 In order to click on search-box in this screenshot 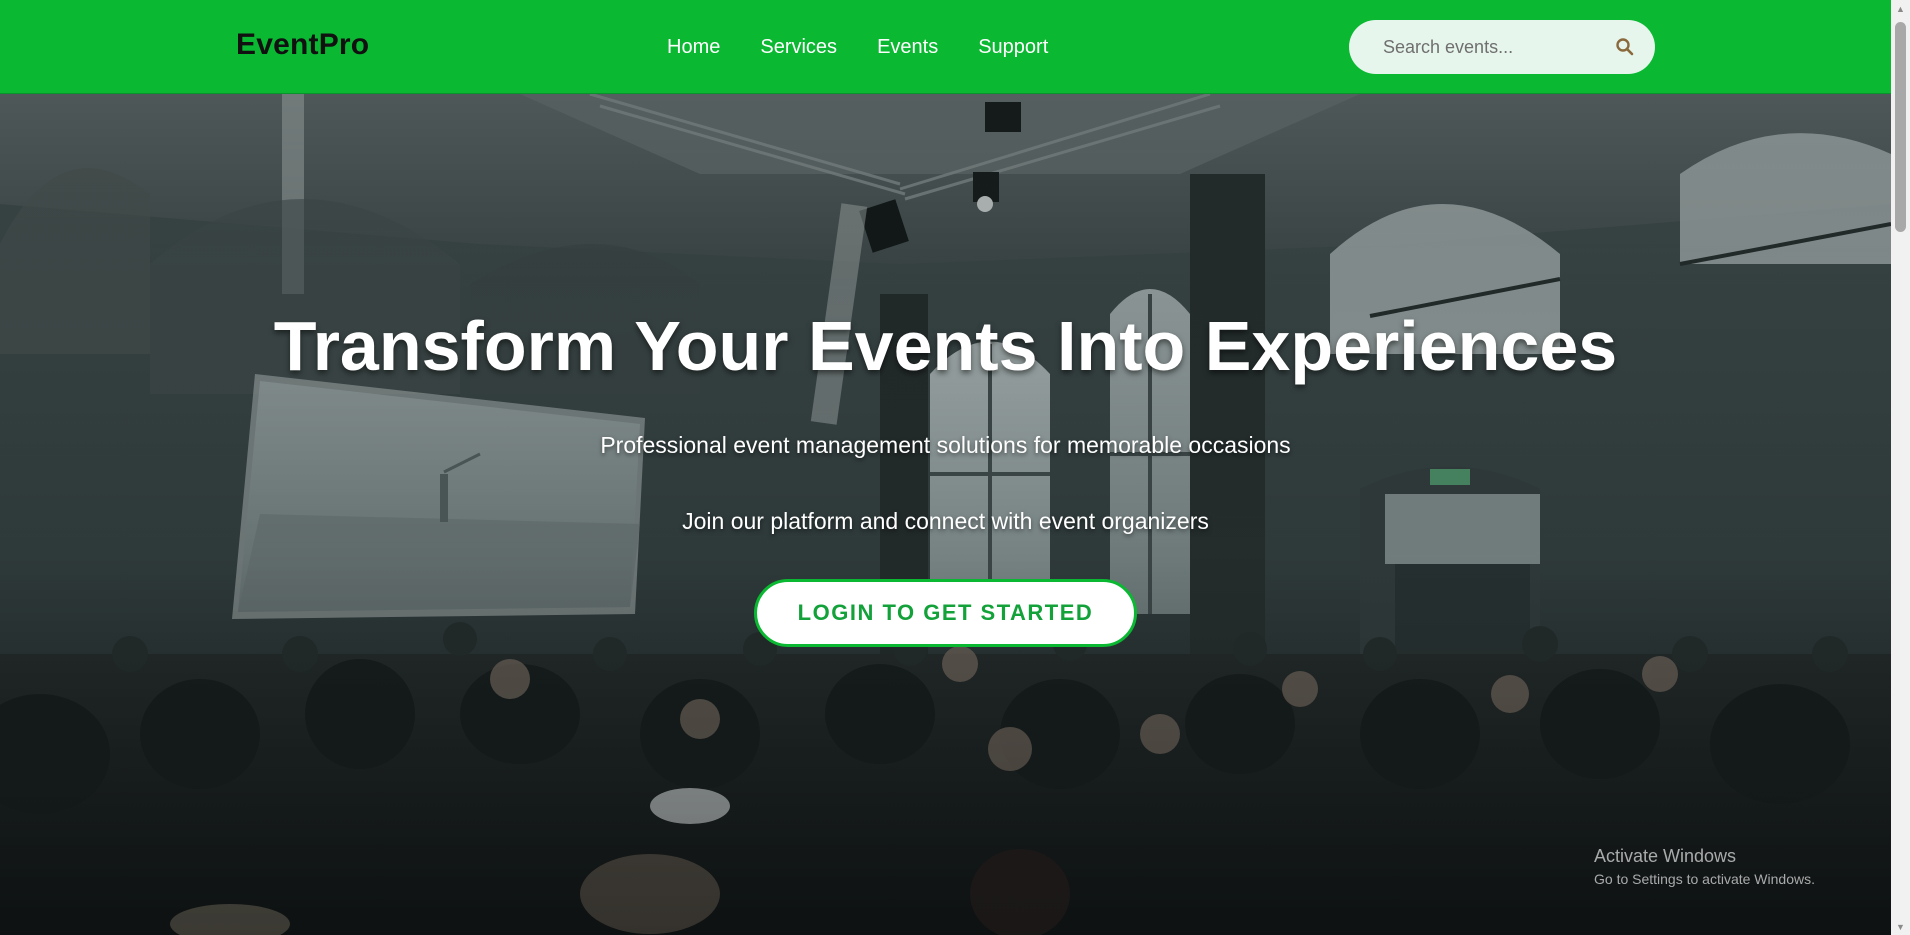, I will do `click(1502, 47)`.